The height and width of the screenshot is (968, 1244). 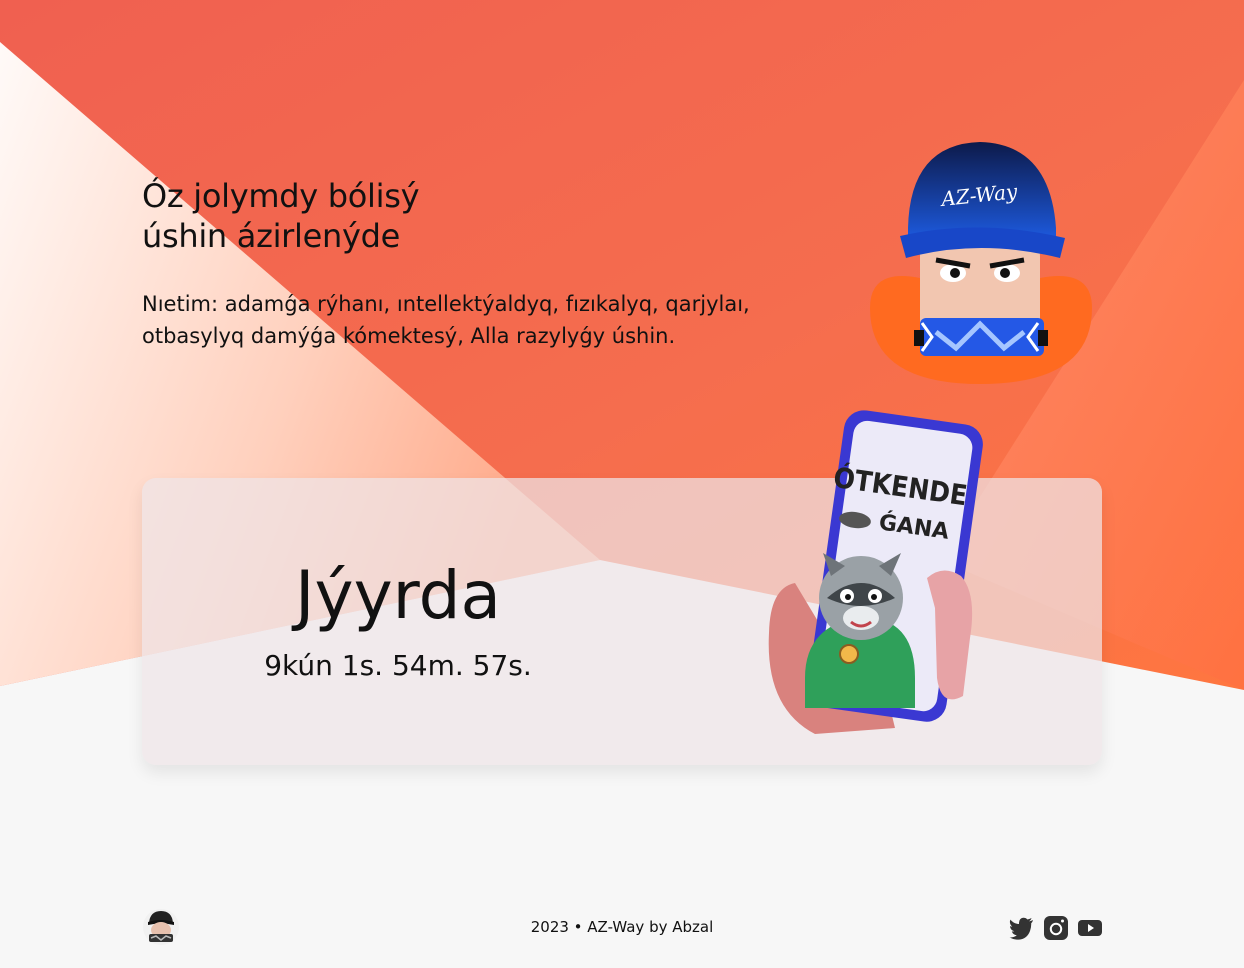 What do you see at coordinates (875, 572) in the screenshot?
I see `phone-illustration: ÓTKENDE ǴANA` at bounding box center [875, 572].